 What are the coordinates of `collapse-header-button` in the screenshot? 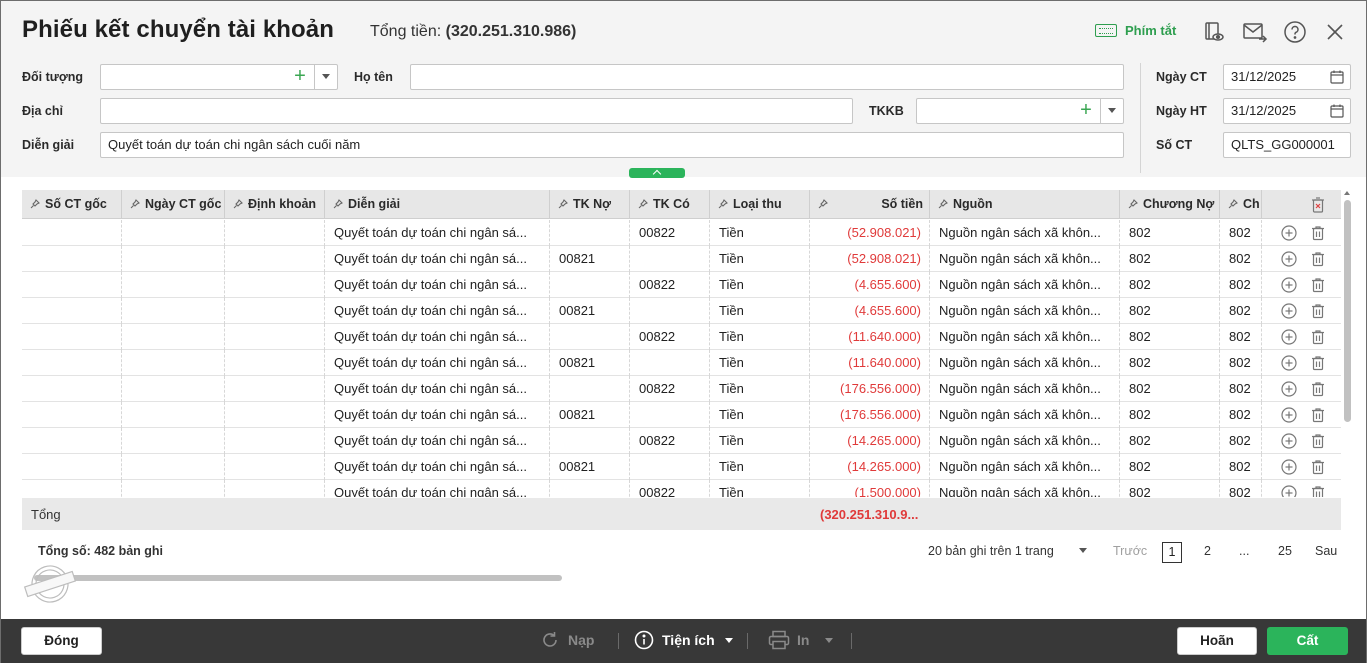 It's located at (657, 173).